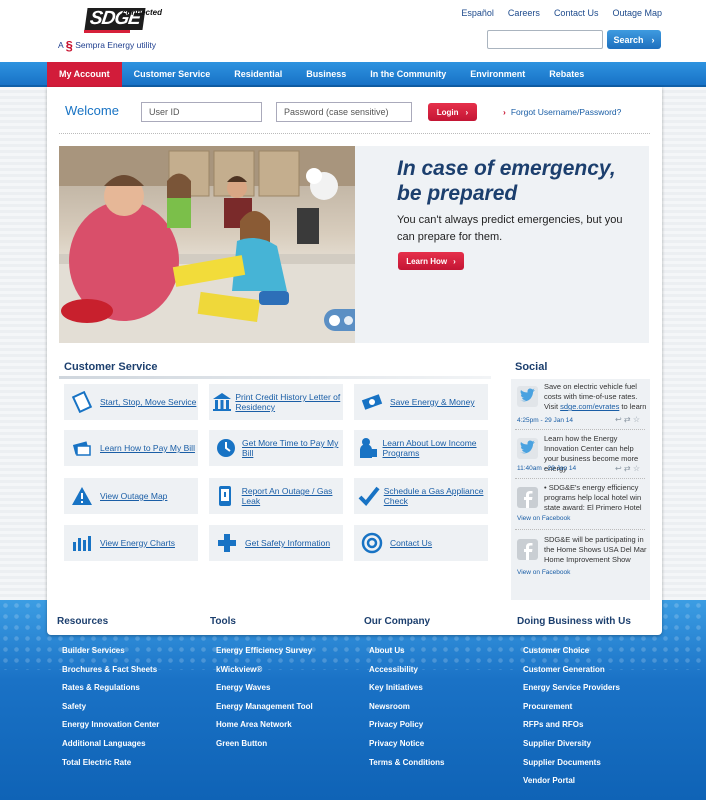  I want to click on footer-link: Green Button, so click(264, 748).